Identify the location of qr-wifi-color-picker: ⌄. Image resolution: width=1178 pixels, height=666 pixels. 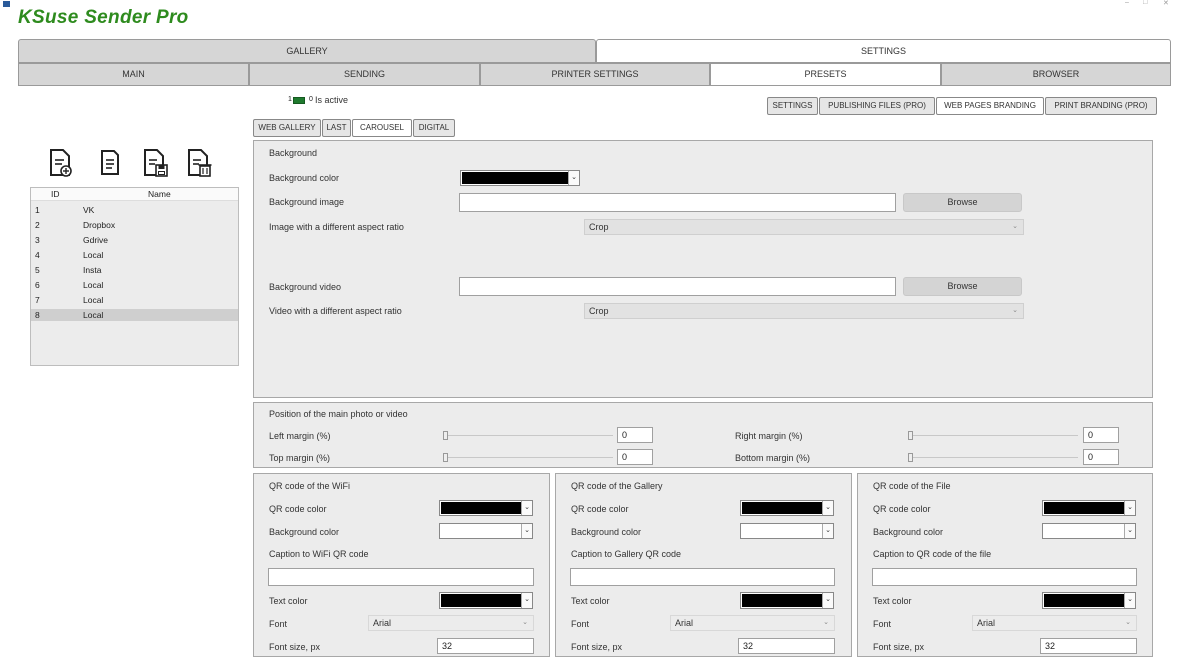
(486, 508).